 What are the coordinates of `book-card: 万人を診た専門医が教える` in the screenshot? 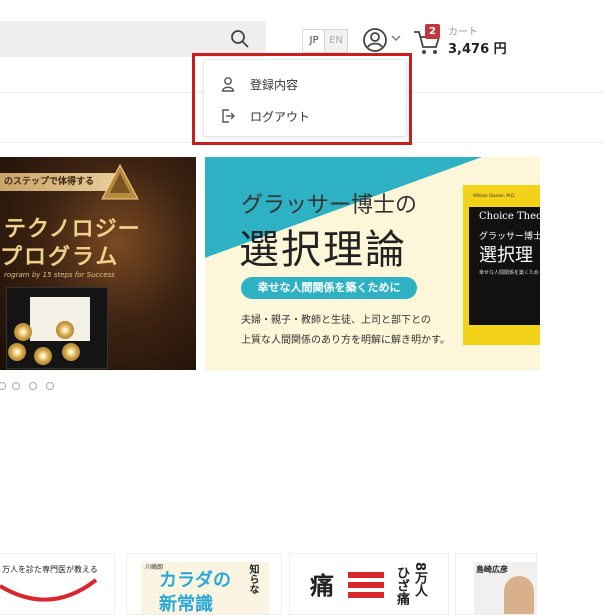 It's located at (57, 584).